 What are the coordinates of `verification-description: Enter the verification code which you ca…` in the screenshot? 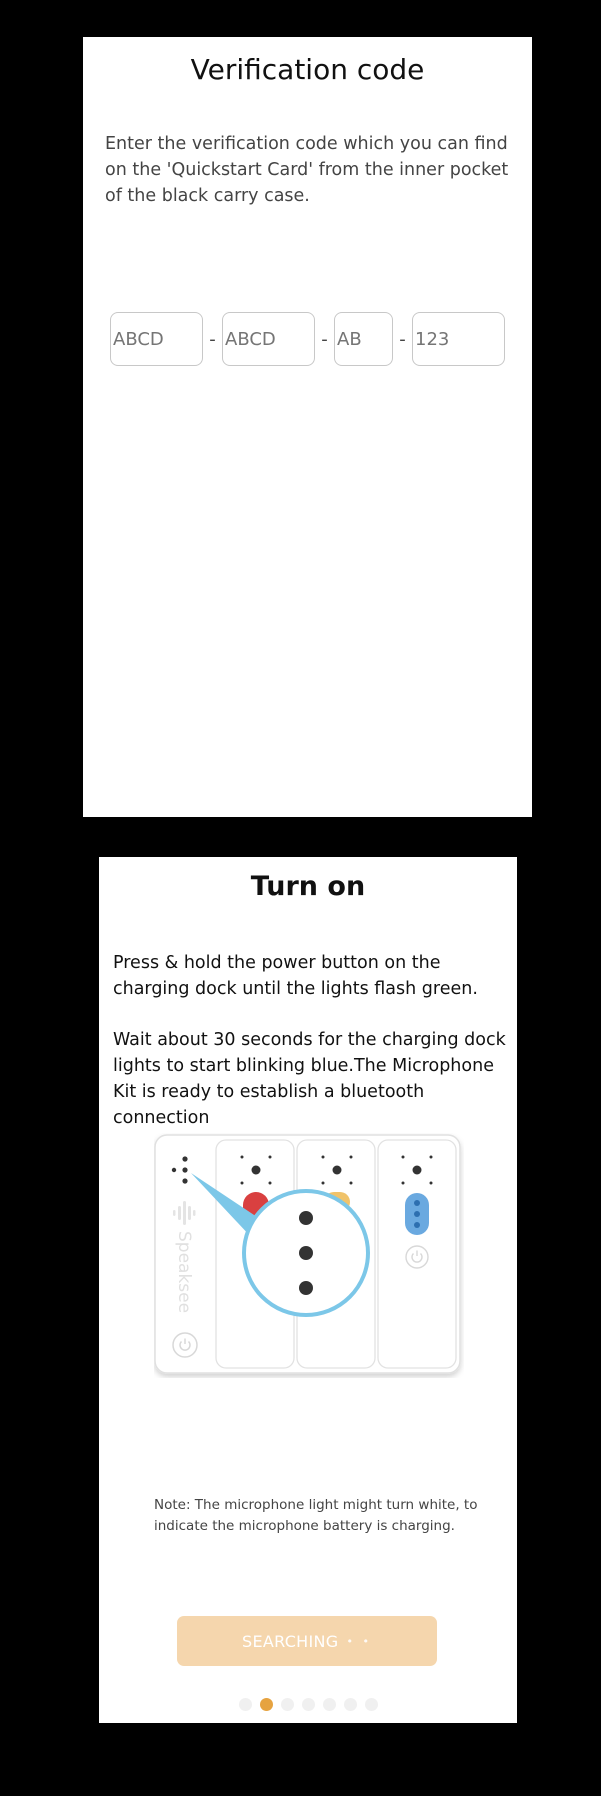 It's located at (307, 170).